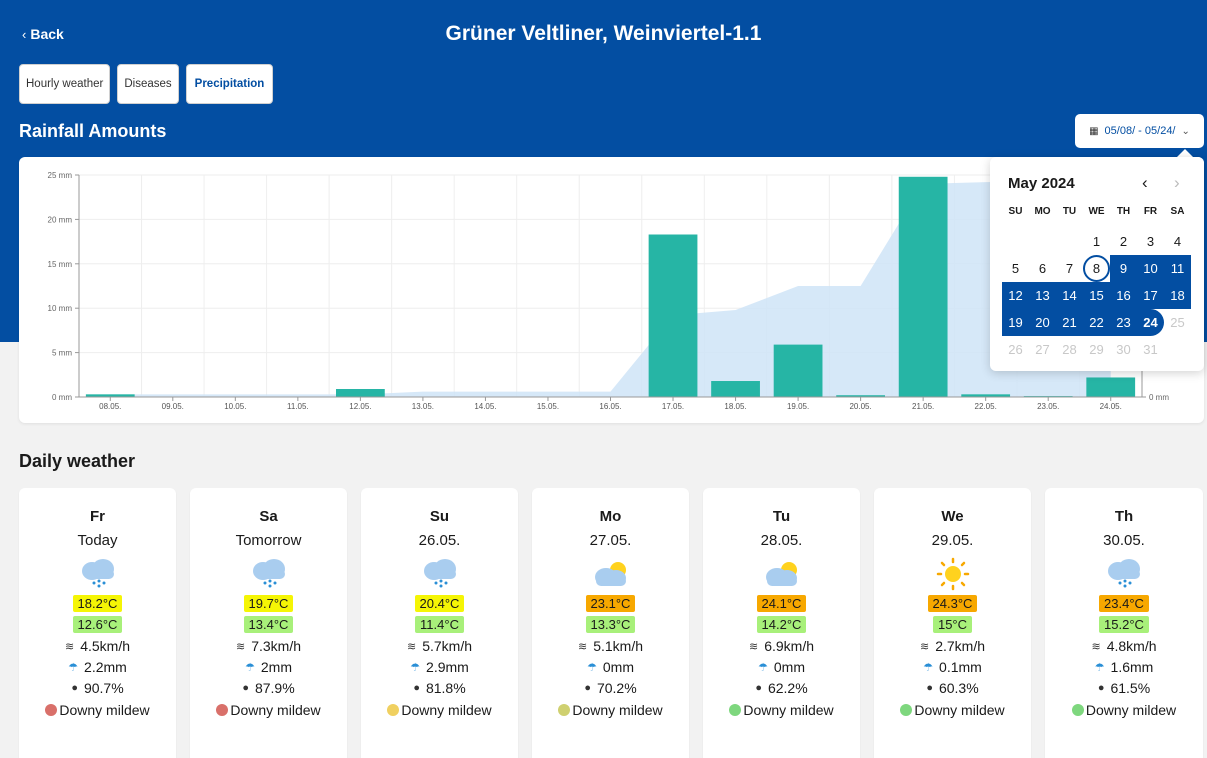 The height and width of the screenshot is (758, 1207). What do you see at coordinates (953, 574) in the screenshot?
I see `sun-icon` at bounding box center [953, 574].